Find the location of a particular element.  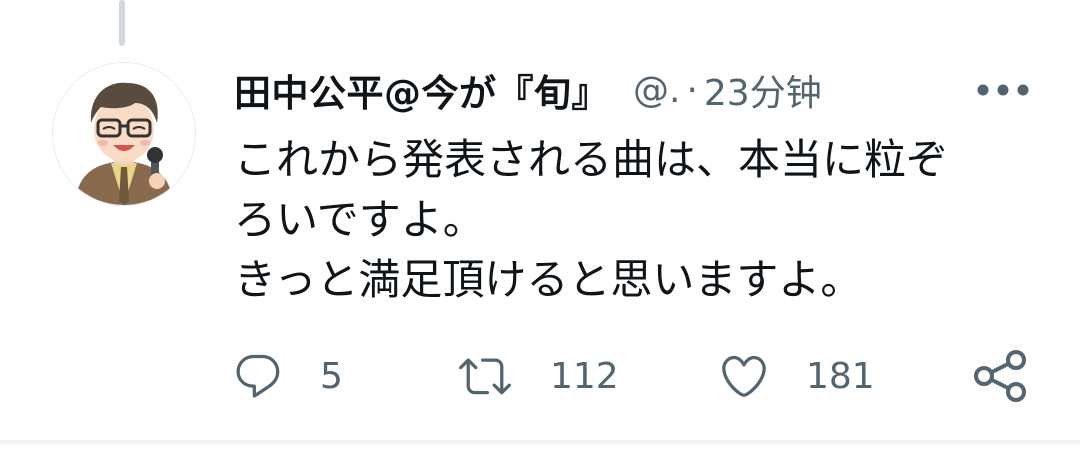

tweet-header: 田中公平@今が『旬』 @. · 23分钟 is located at coordinates (528, 90).